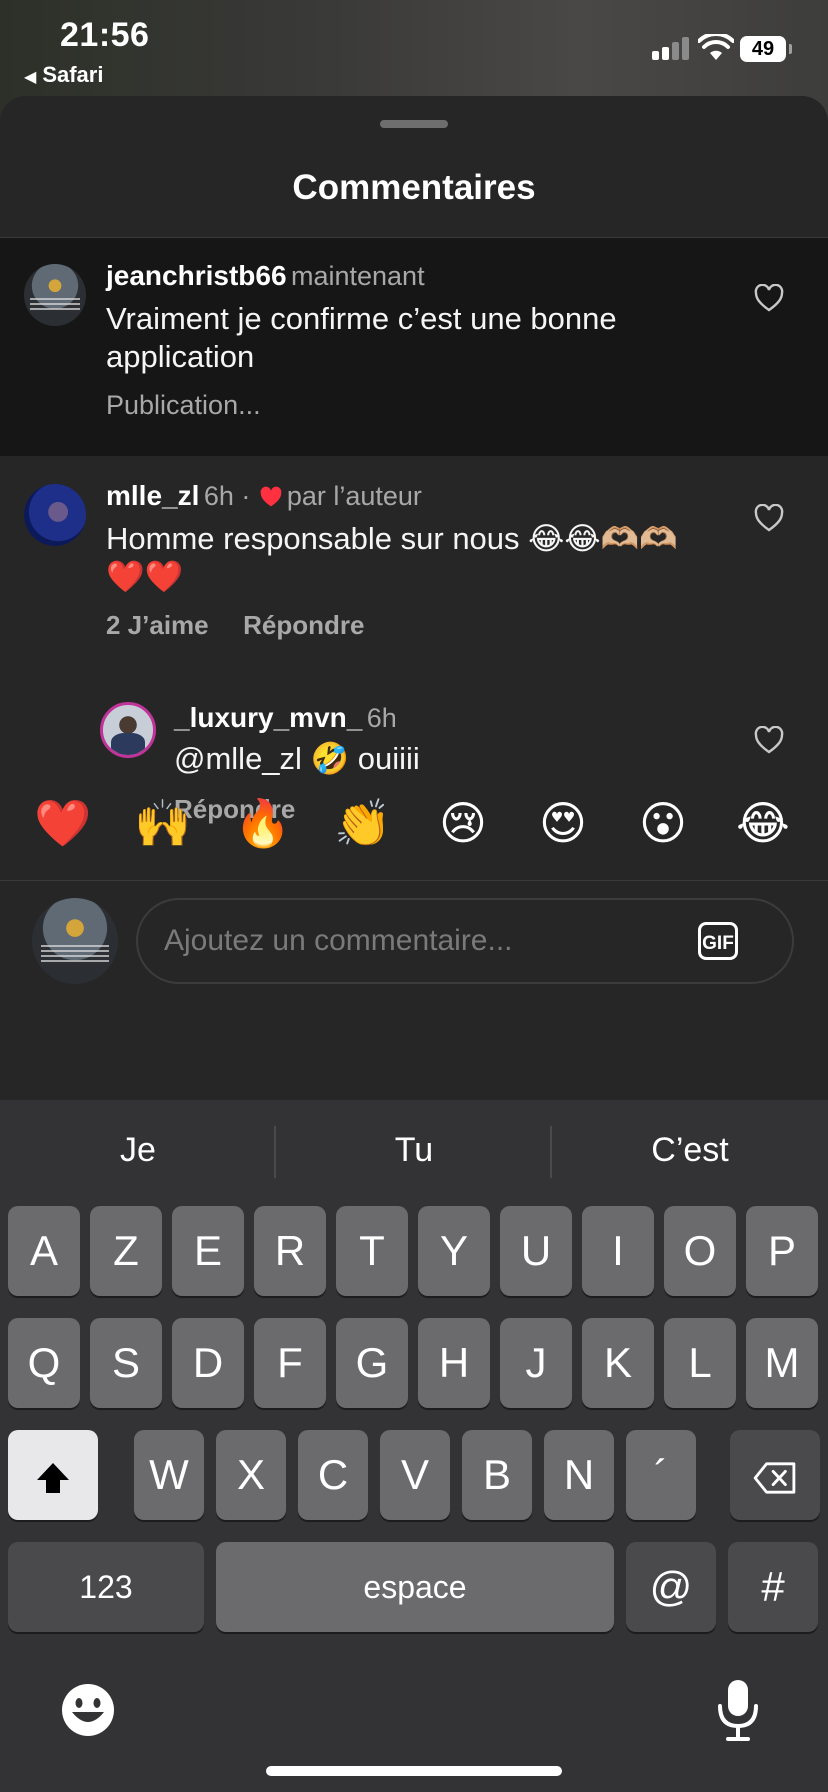 This screenshot has width=828, height=1792. What do you see at coordinates (169, 1475) in the screenshot?
I see `key-w: W` at bounding box center [169, 1475].